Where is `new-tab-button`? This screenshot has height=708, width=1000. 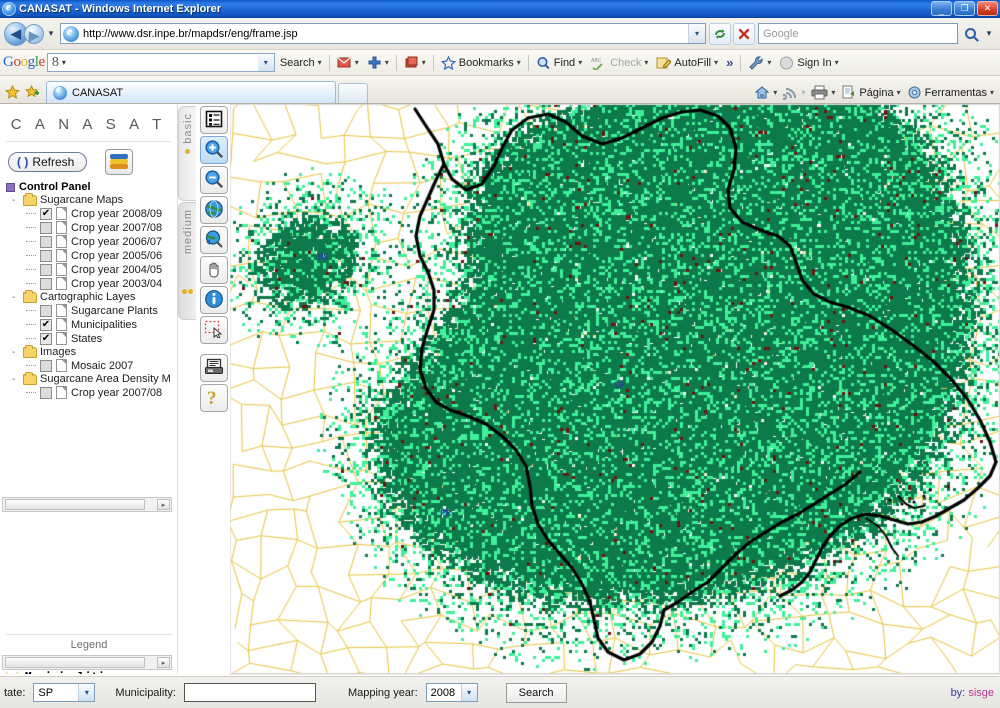 new-tab-button is located at coordinates (353, 93).